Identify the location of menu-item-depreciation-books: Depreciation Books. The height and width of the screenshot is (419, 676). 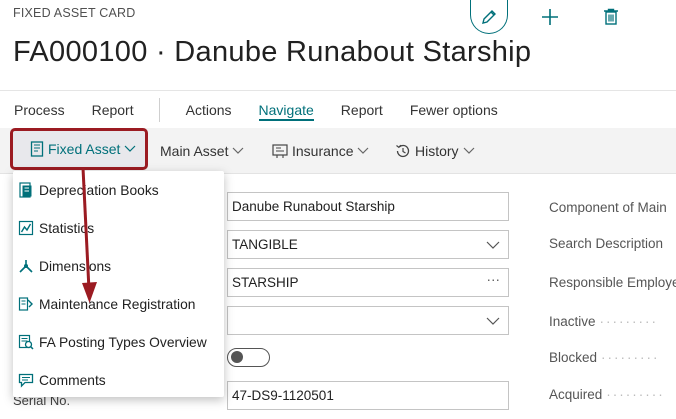
(118, 190).